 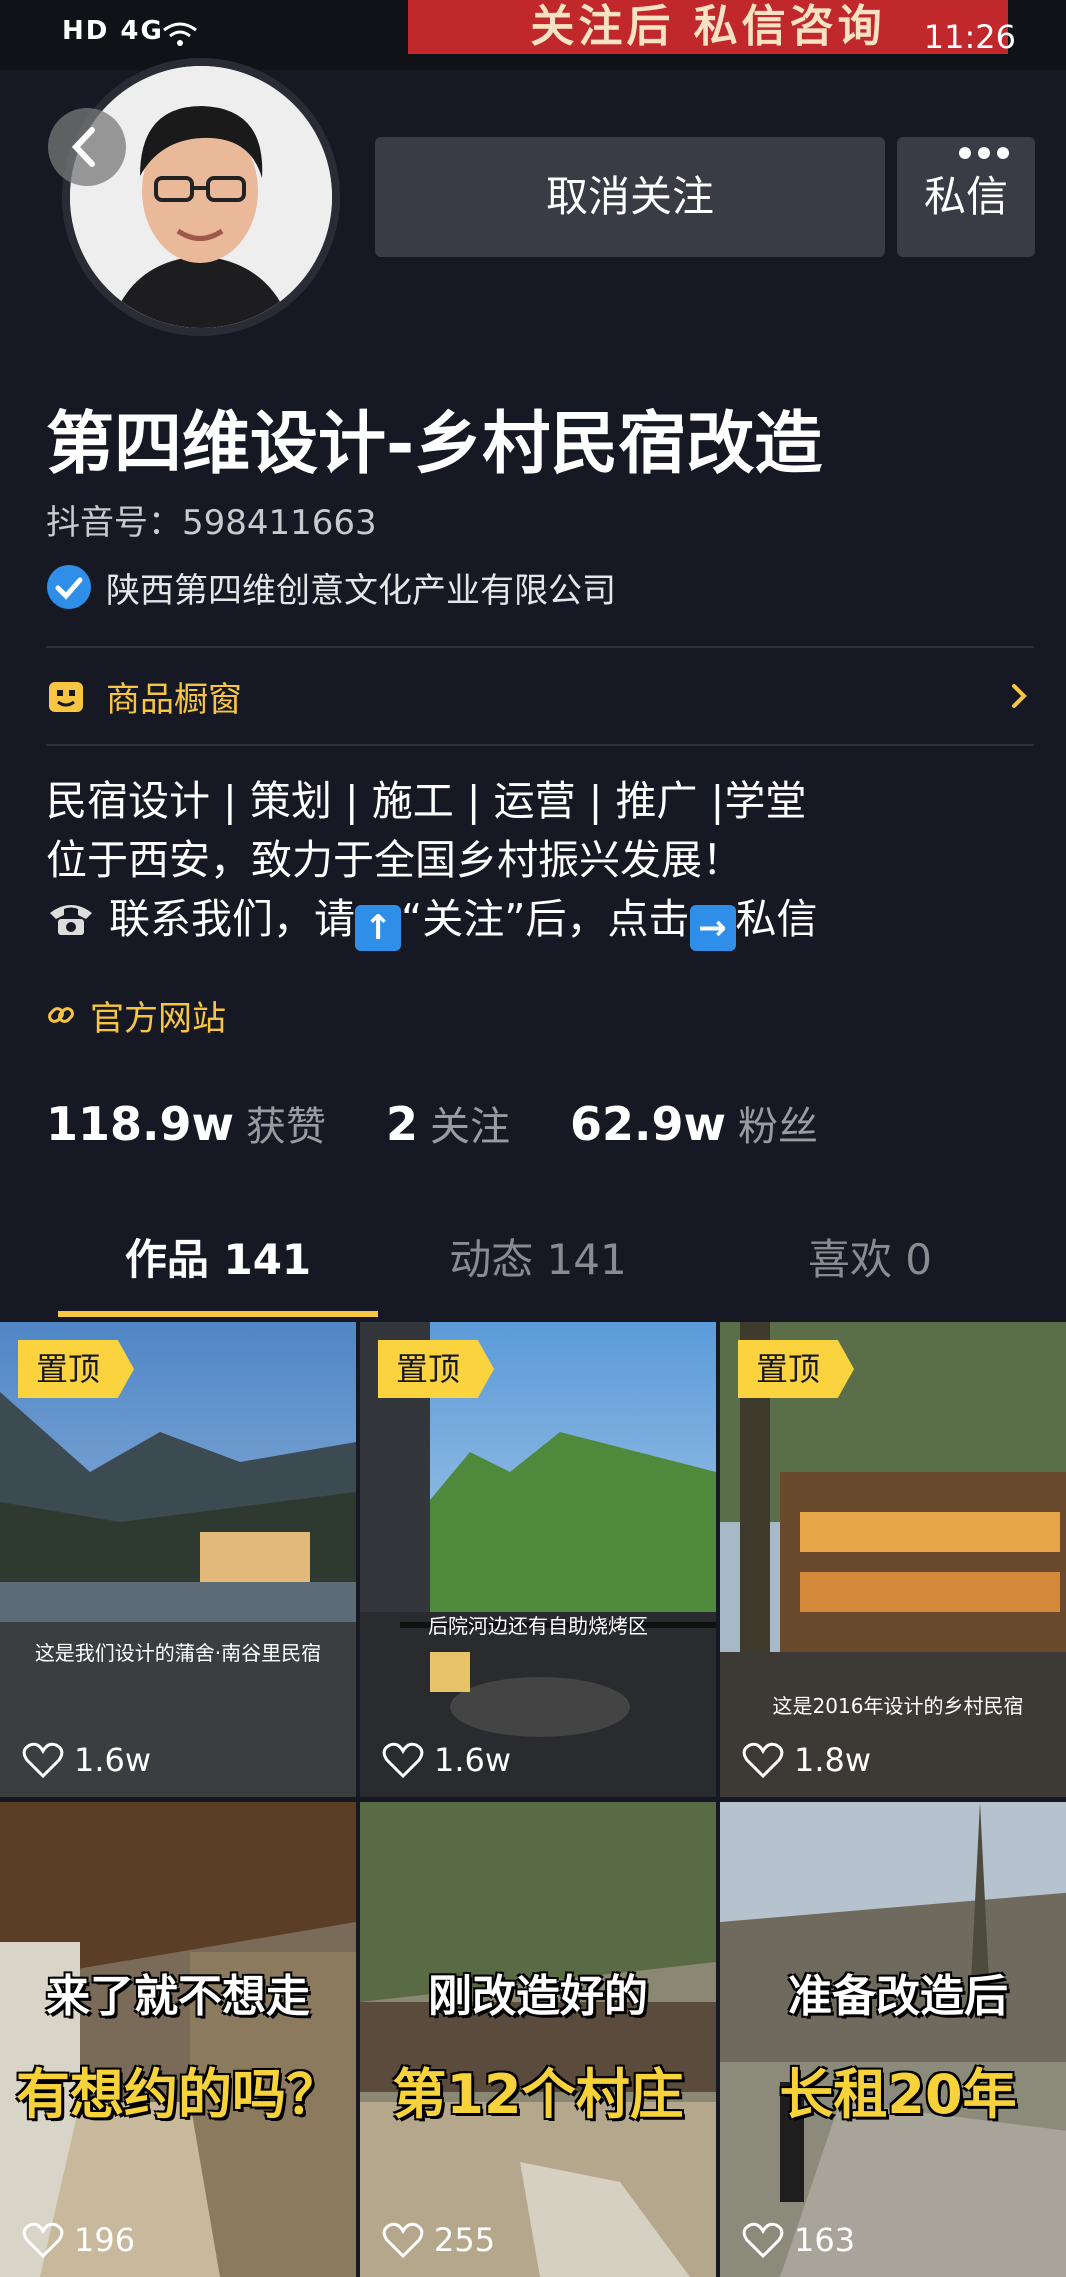 I want to click on video-headline-accent: 长租20年, so click(x=898, y=2094).